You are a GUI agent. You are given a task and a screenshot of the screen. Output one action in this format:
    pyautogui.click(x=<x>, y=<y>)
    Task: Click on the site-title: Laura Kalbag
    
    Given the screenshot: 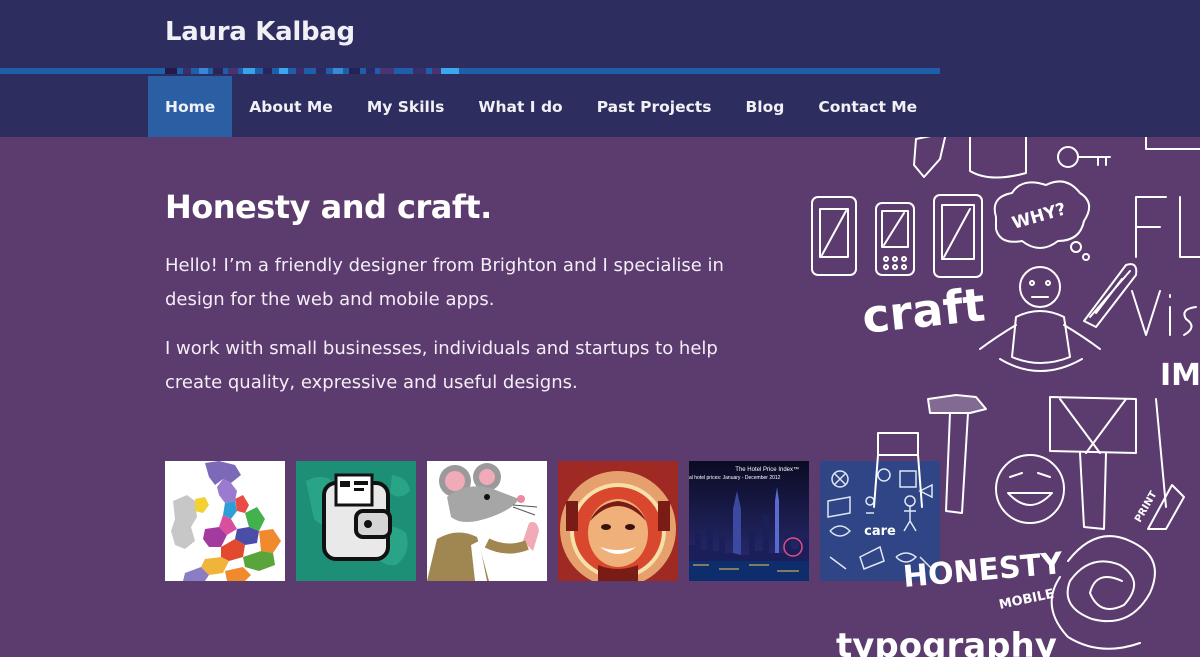 What is the action you would take?
    pyautogui.click(x=260, y=32)
    